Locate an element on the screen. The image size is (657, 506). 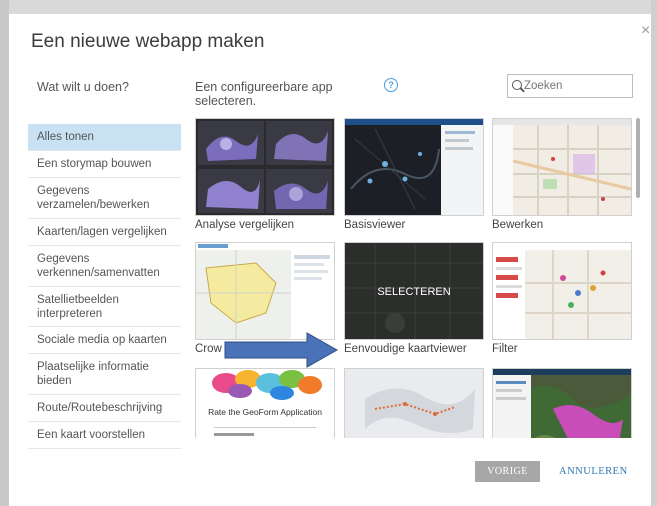
tile-label: Bewerken is located at coordinates (518, 225).